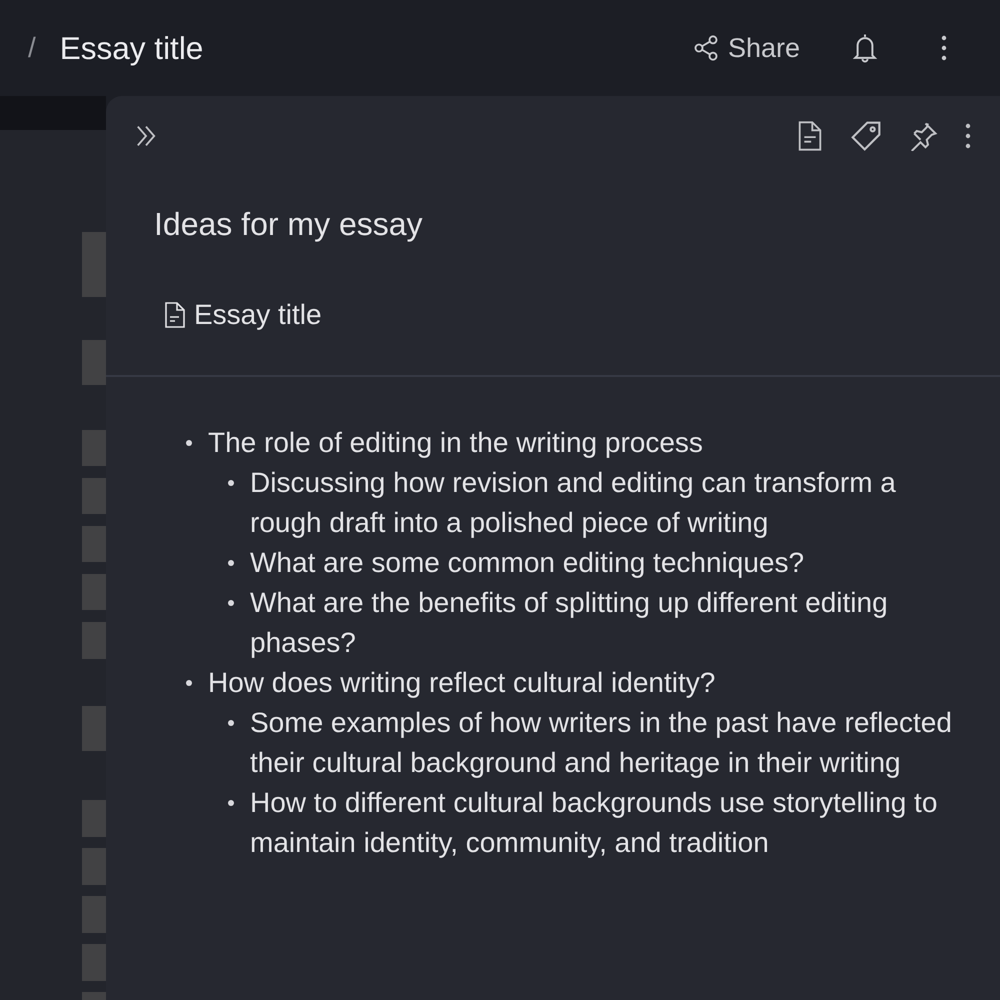 The image size is (1000, 1000). What do you see at coordinates (456, 443) in the screenshot?
I see `outline-item: The role of editing in the writing process` at bounding box center [456, 443].